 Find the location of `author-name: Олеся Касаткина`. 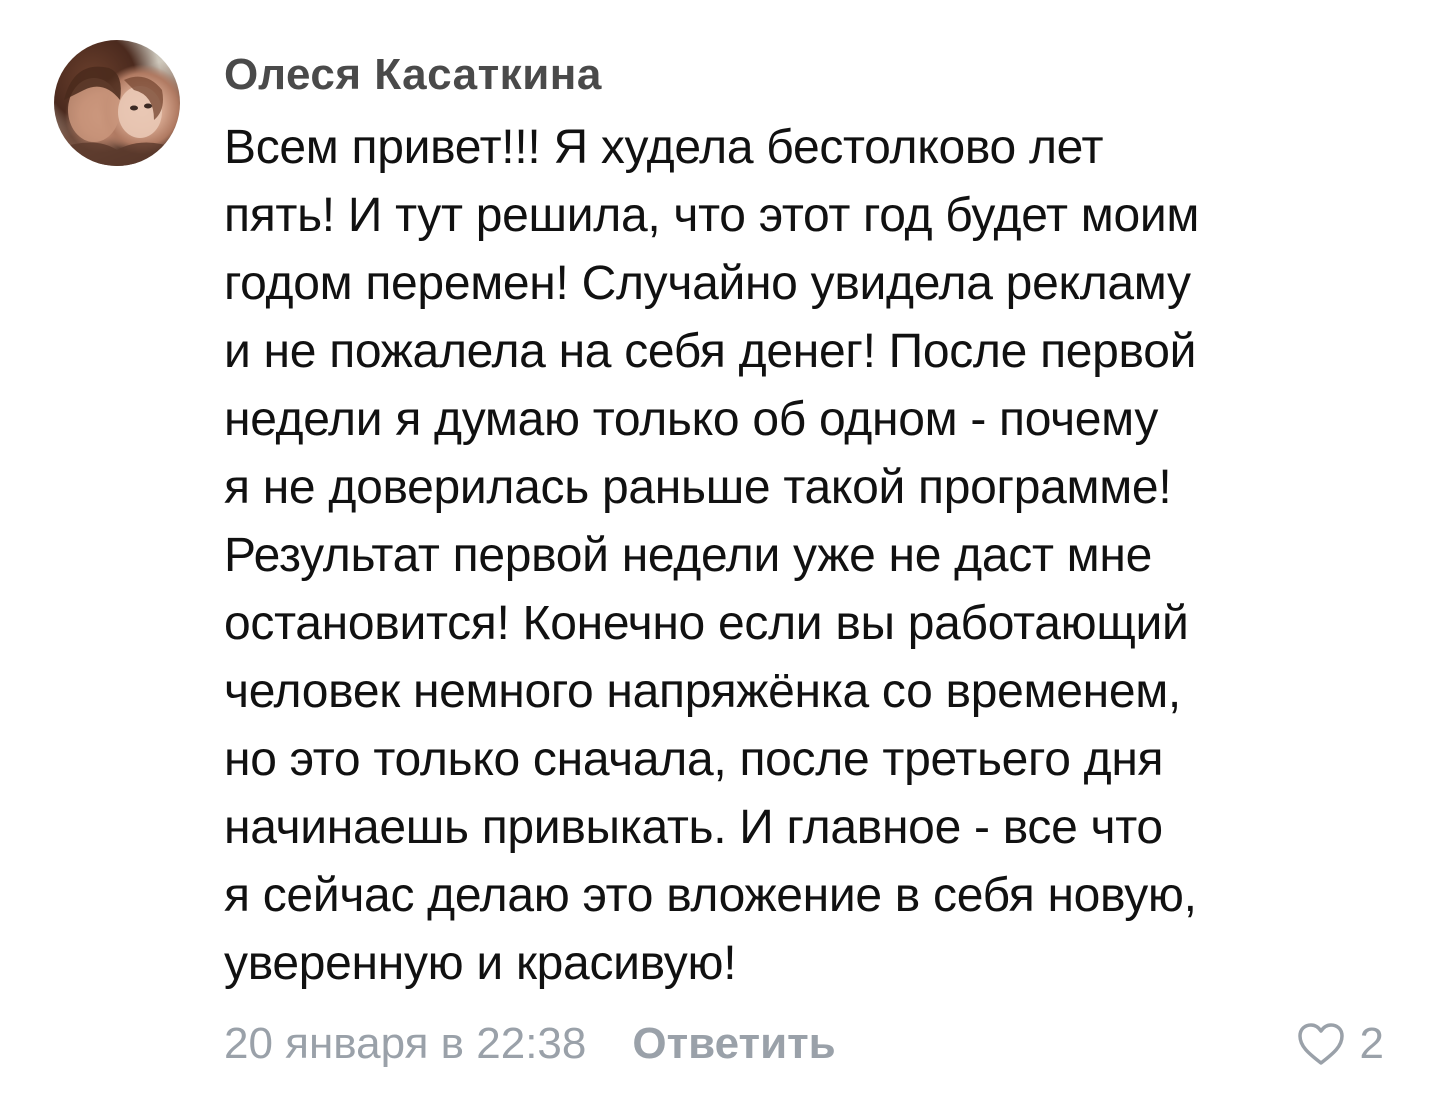

author-name: Олеся Касаткина is located at coordinates (784, 75).